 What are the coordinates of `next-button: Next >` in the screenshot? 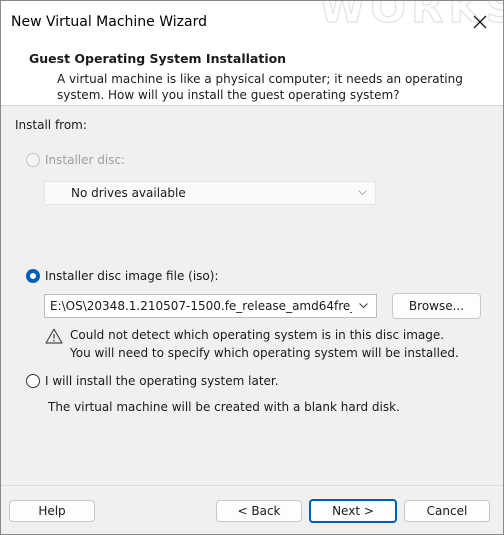 It's located at (353, 511).